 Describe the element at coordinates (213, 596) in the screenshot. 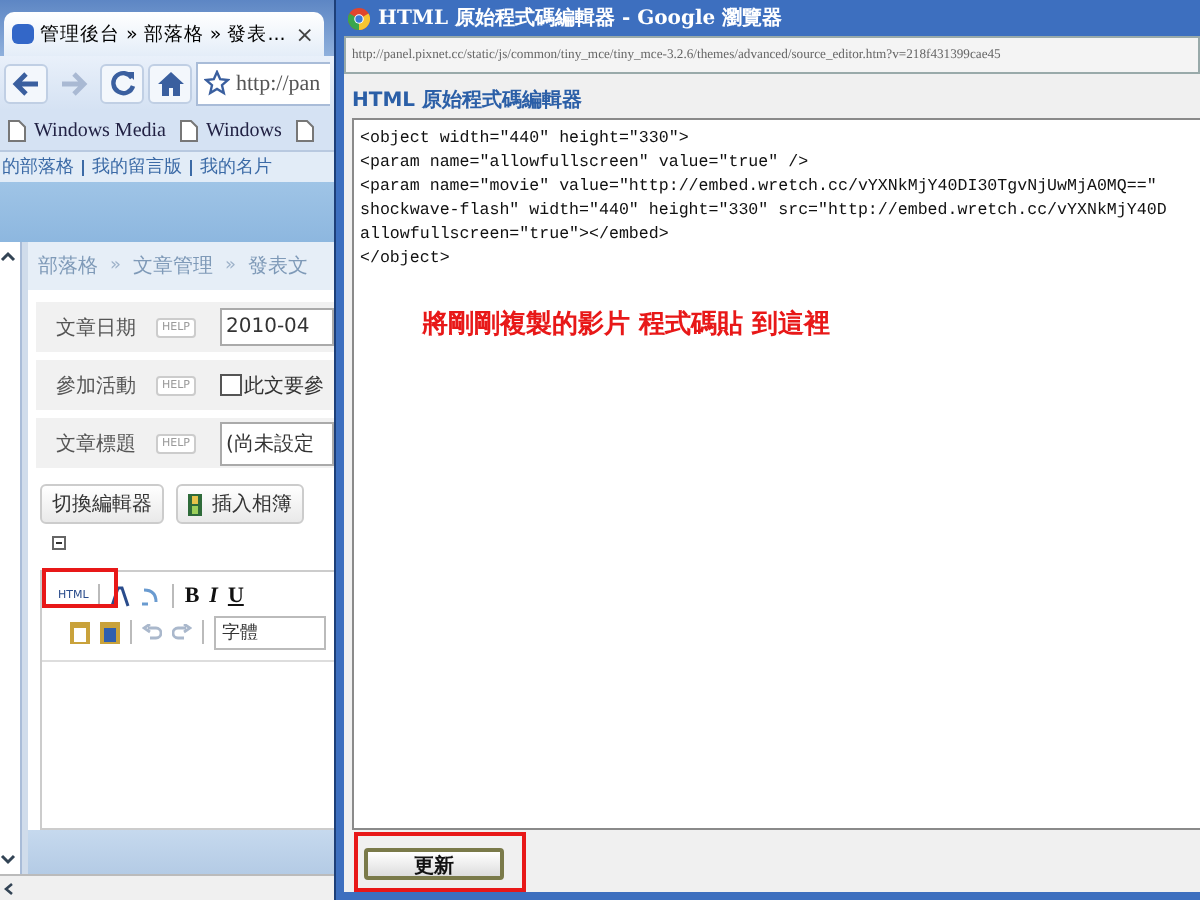

I see `italic-button: I` at that location.